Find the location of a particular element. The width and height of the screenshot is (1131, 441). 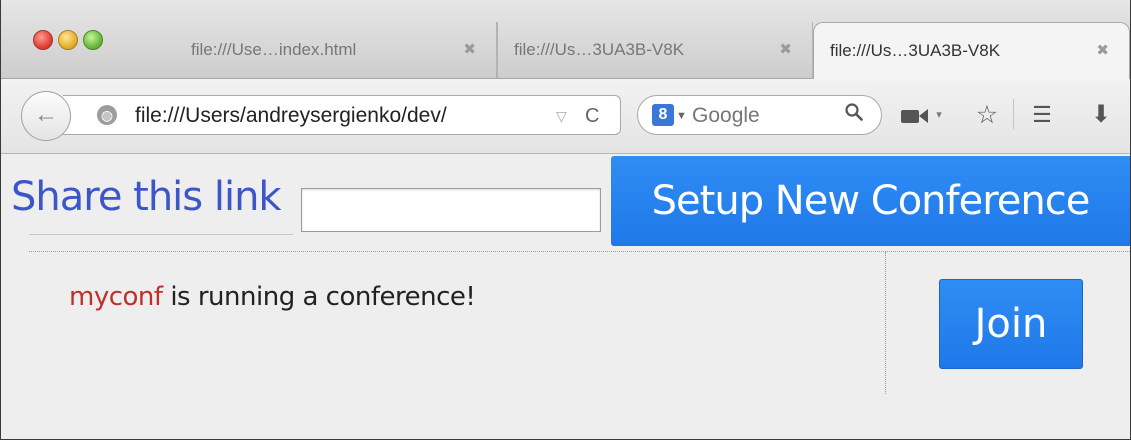

tab-title: file:///Use…index.html is located at coordinates (274, 49).